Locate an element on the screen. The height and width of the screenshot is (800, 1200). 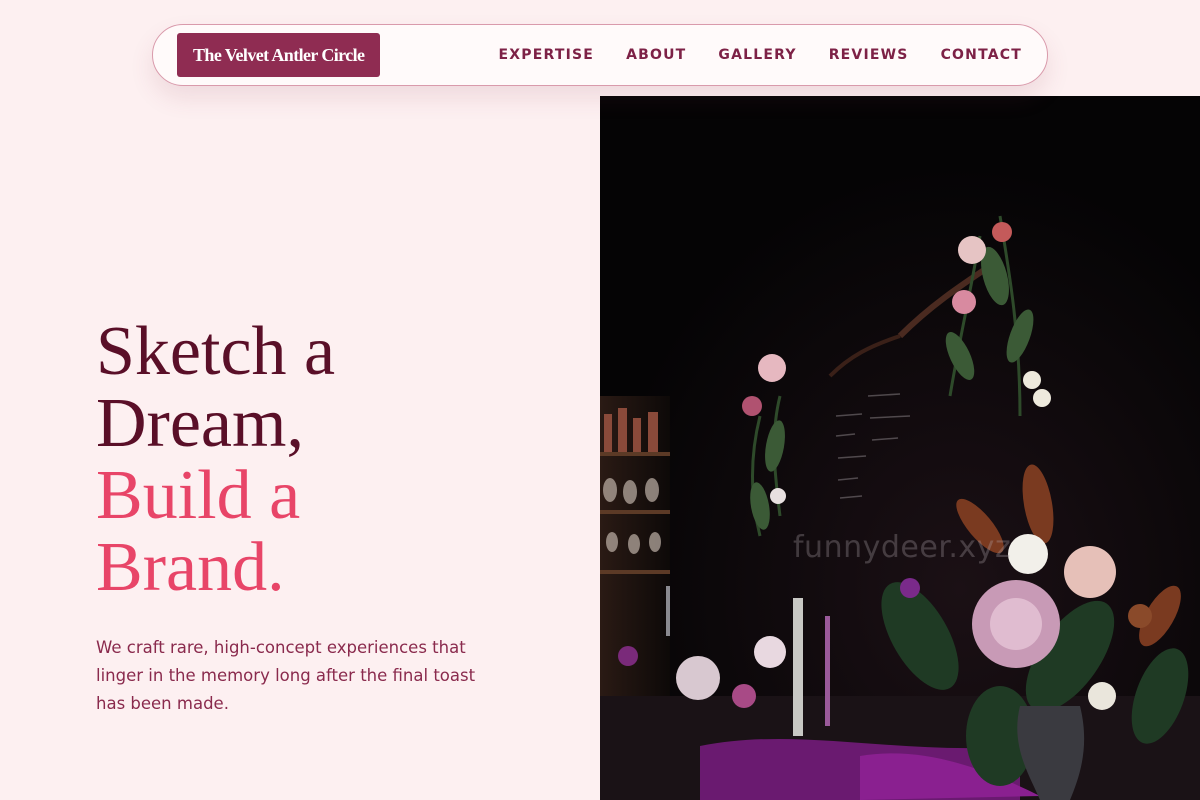
nav-links: EXPERTISE ABOUT GALLERY REVIEWS CONTACT is located at coordinates (760, 55).